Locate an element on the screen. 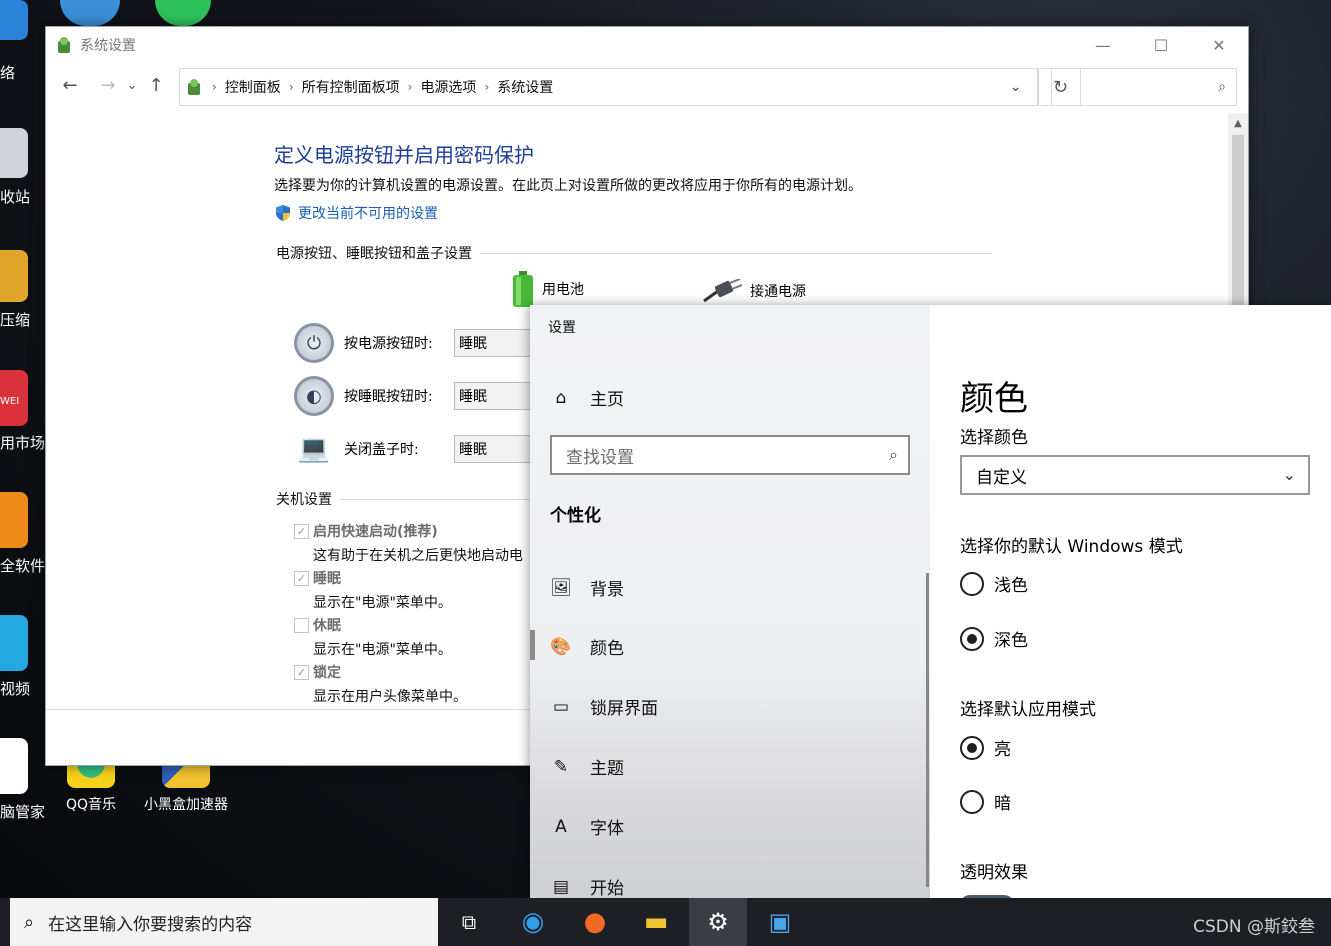 Image resolution: width=1331 pixels, height=946 pixels. sidebar-item-fonts: A 字体 is located at coordinates (587, 827).